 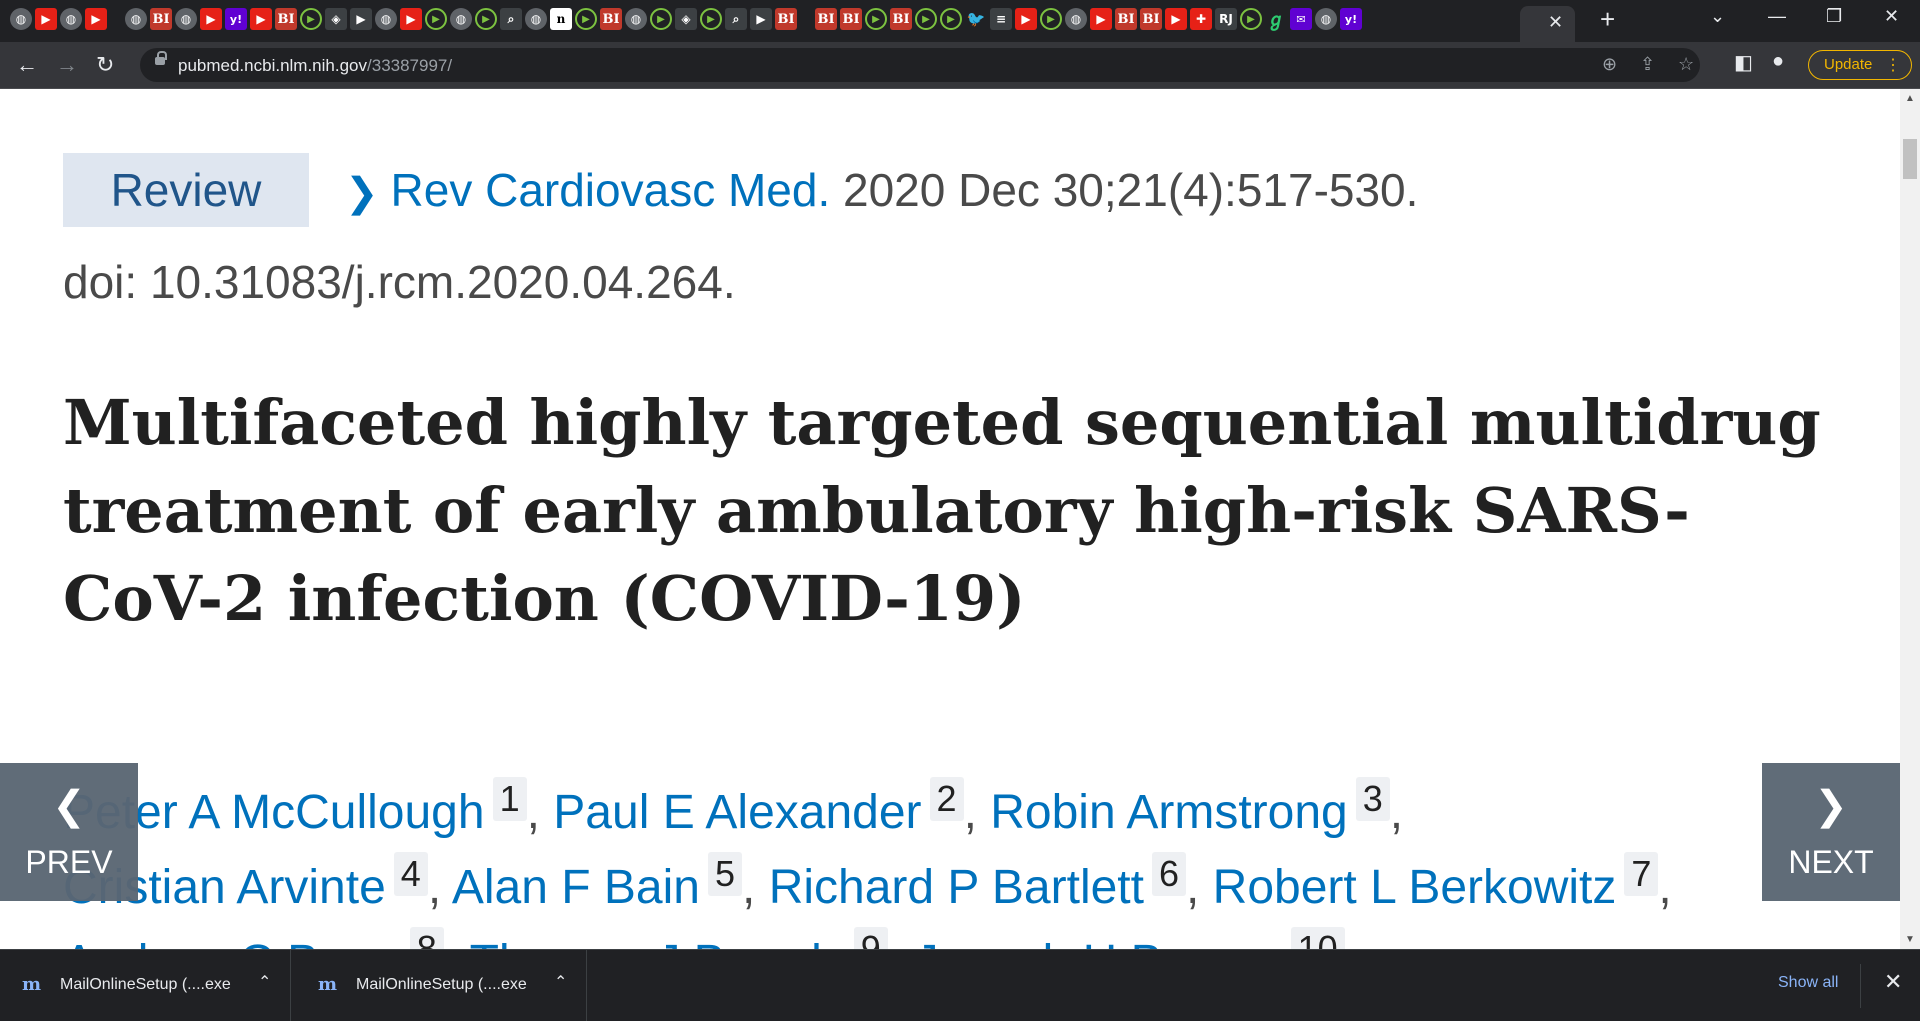 What do you see at coordinates (1686, 64) in the screenshot?
I see `bookmark-star-icon: ☆` at bounding box center [1686, 64].